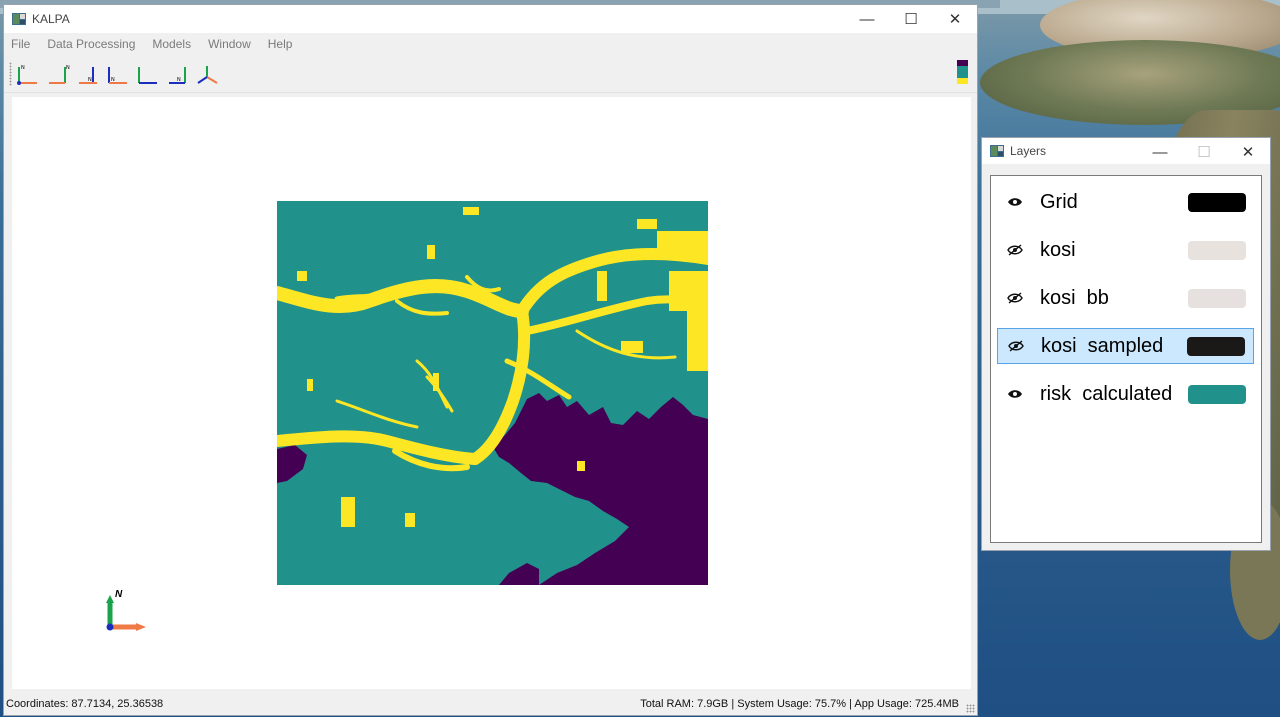 Image resolution: width=1280 pixels, height=717 pixels. I want to click on view-axis-zy-icon: N, so click(58, 74).